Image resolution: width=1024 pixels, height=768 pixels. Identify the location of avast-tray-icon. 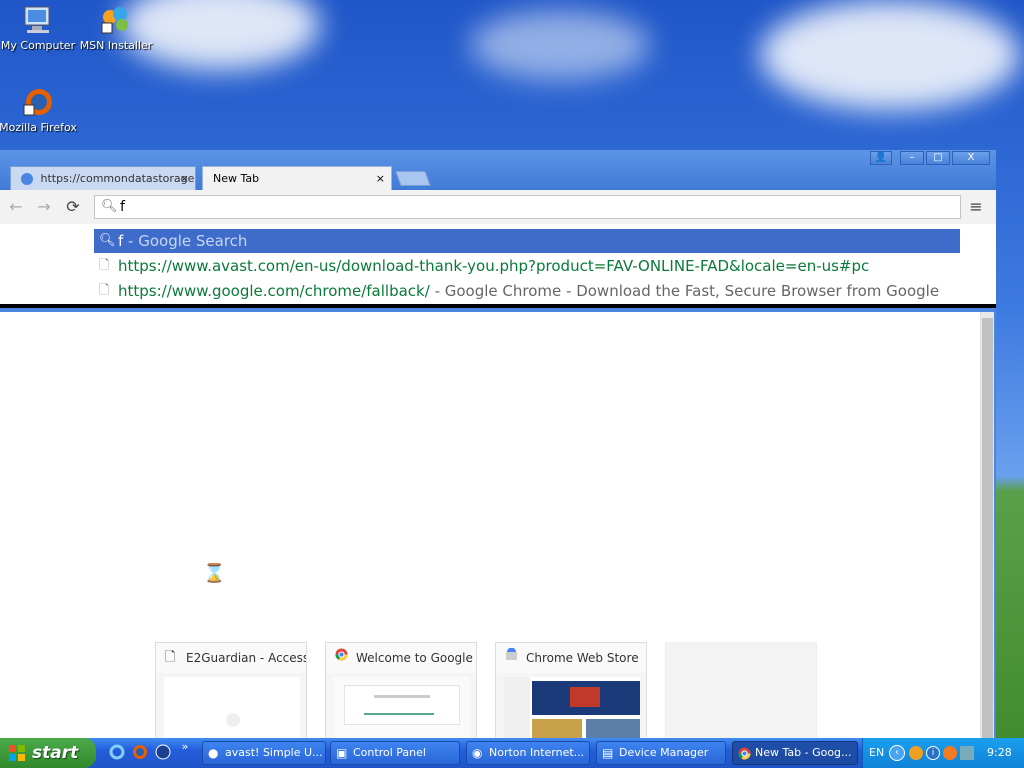
(950, 753).